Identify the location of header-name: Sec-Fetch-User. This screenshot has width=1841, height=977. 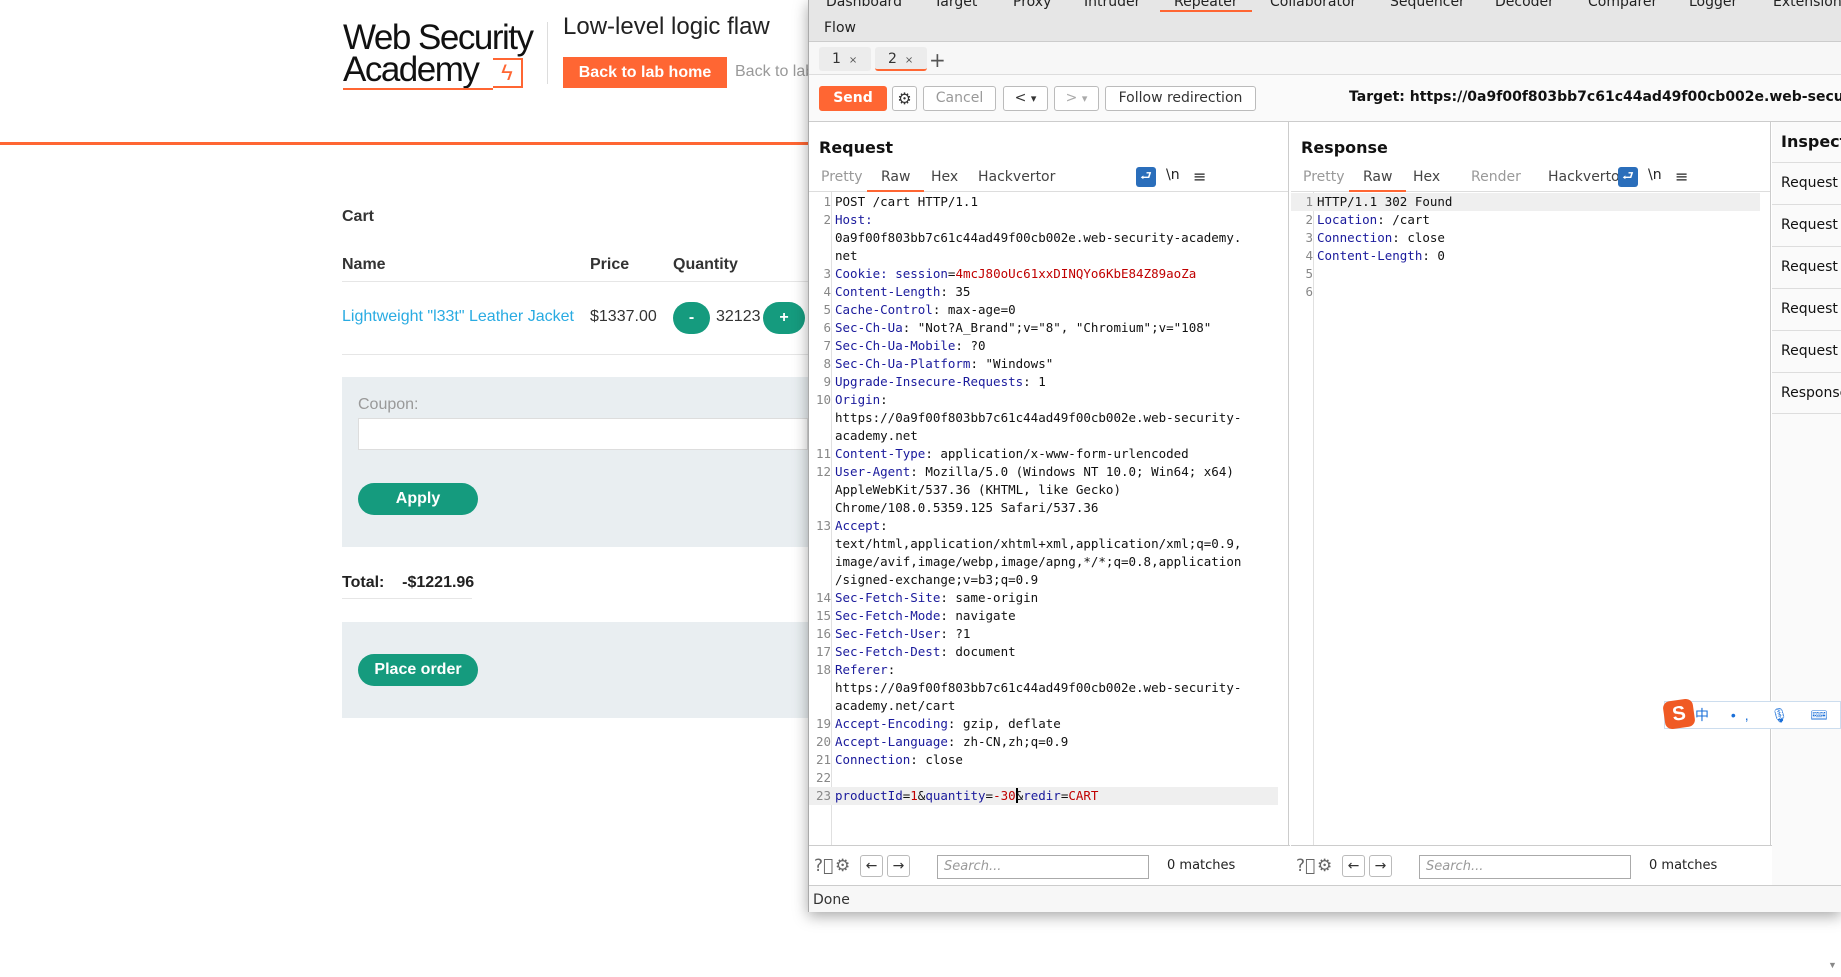
(888, 633).